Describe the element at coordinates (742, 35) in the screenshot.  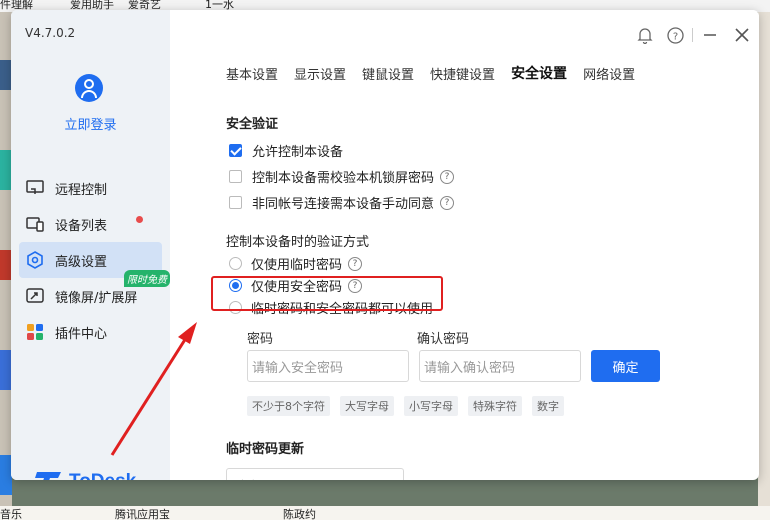
I see `close-icon` at that location.